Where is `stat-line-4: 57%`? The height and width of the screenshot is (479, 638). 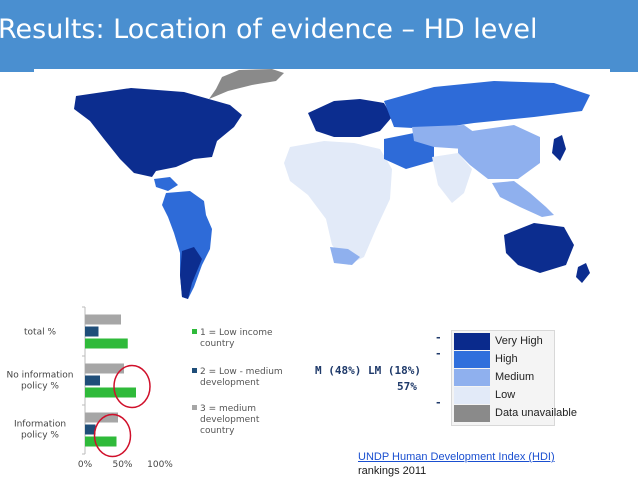 stat-line-4: 57% is located at coordinates (407, 386).